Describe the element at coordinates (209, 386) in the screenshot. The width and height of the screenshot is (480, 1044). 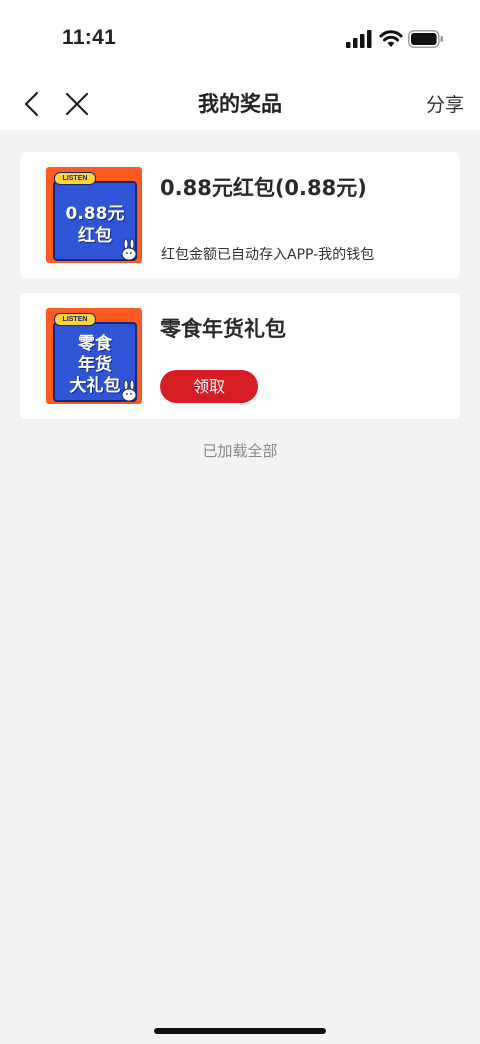
I see `claim-button: 领取` at that location.